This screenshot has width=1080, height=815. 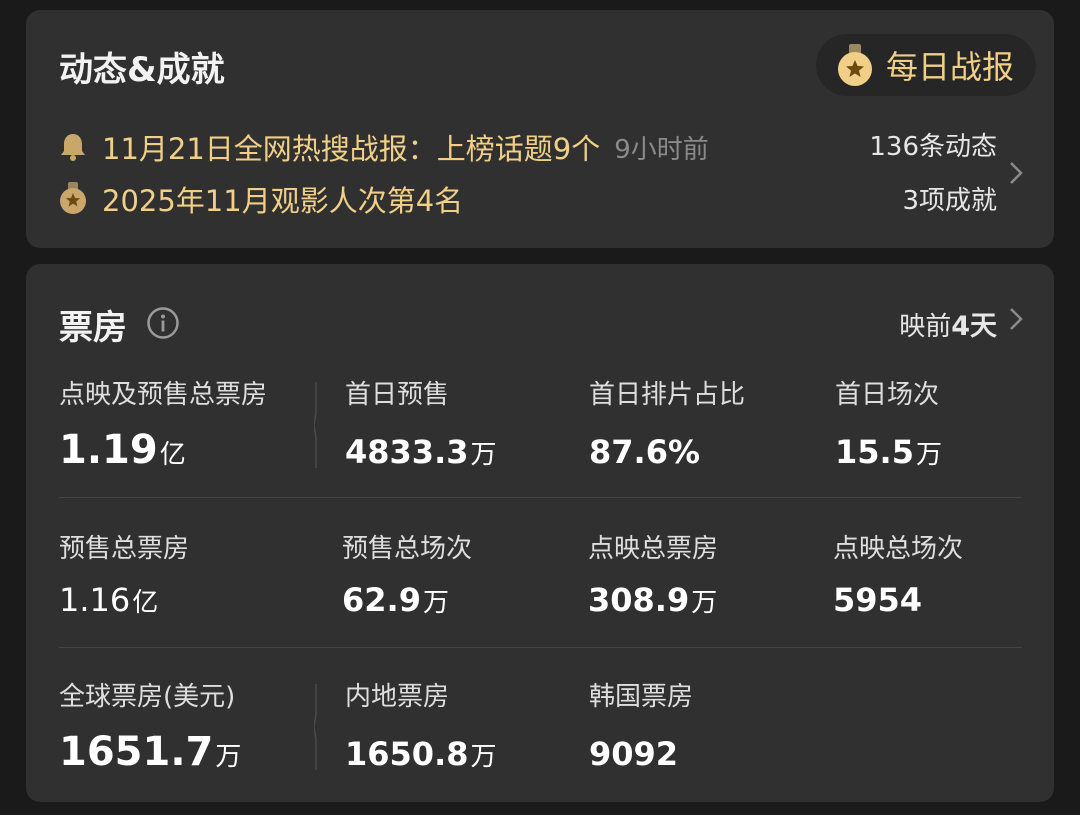 What do you see at coordinates (147, 697) in the screenshot?
I see `stat-label: 全球票房(美元)` at bounding box center [147, 697].